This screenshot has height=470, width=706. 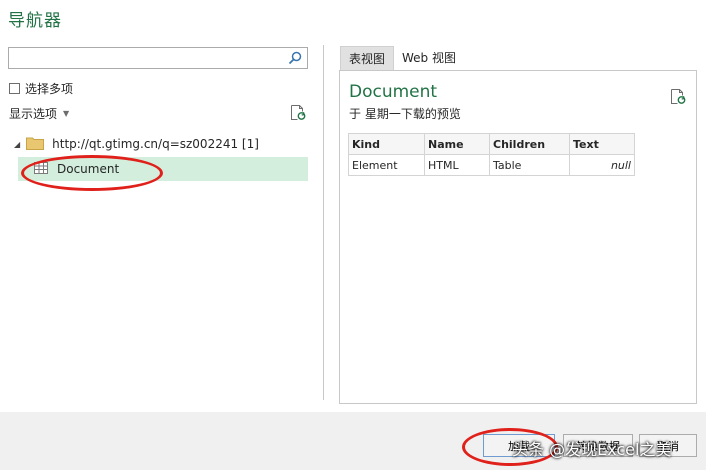 What do you see at coordinates (323, 222) in the screenshot?
I see `pane-divider` at bounding box center [323, 222].